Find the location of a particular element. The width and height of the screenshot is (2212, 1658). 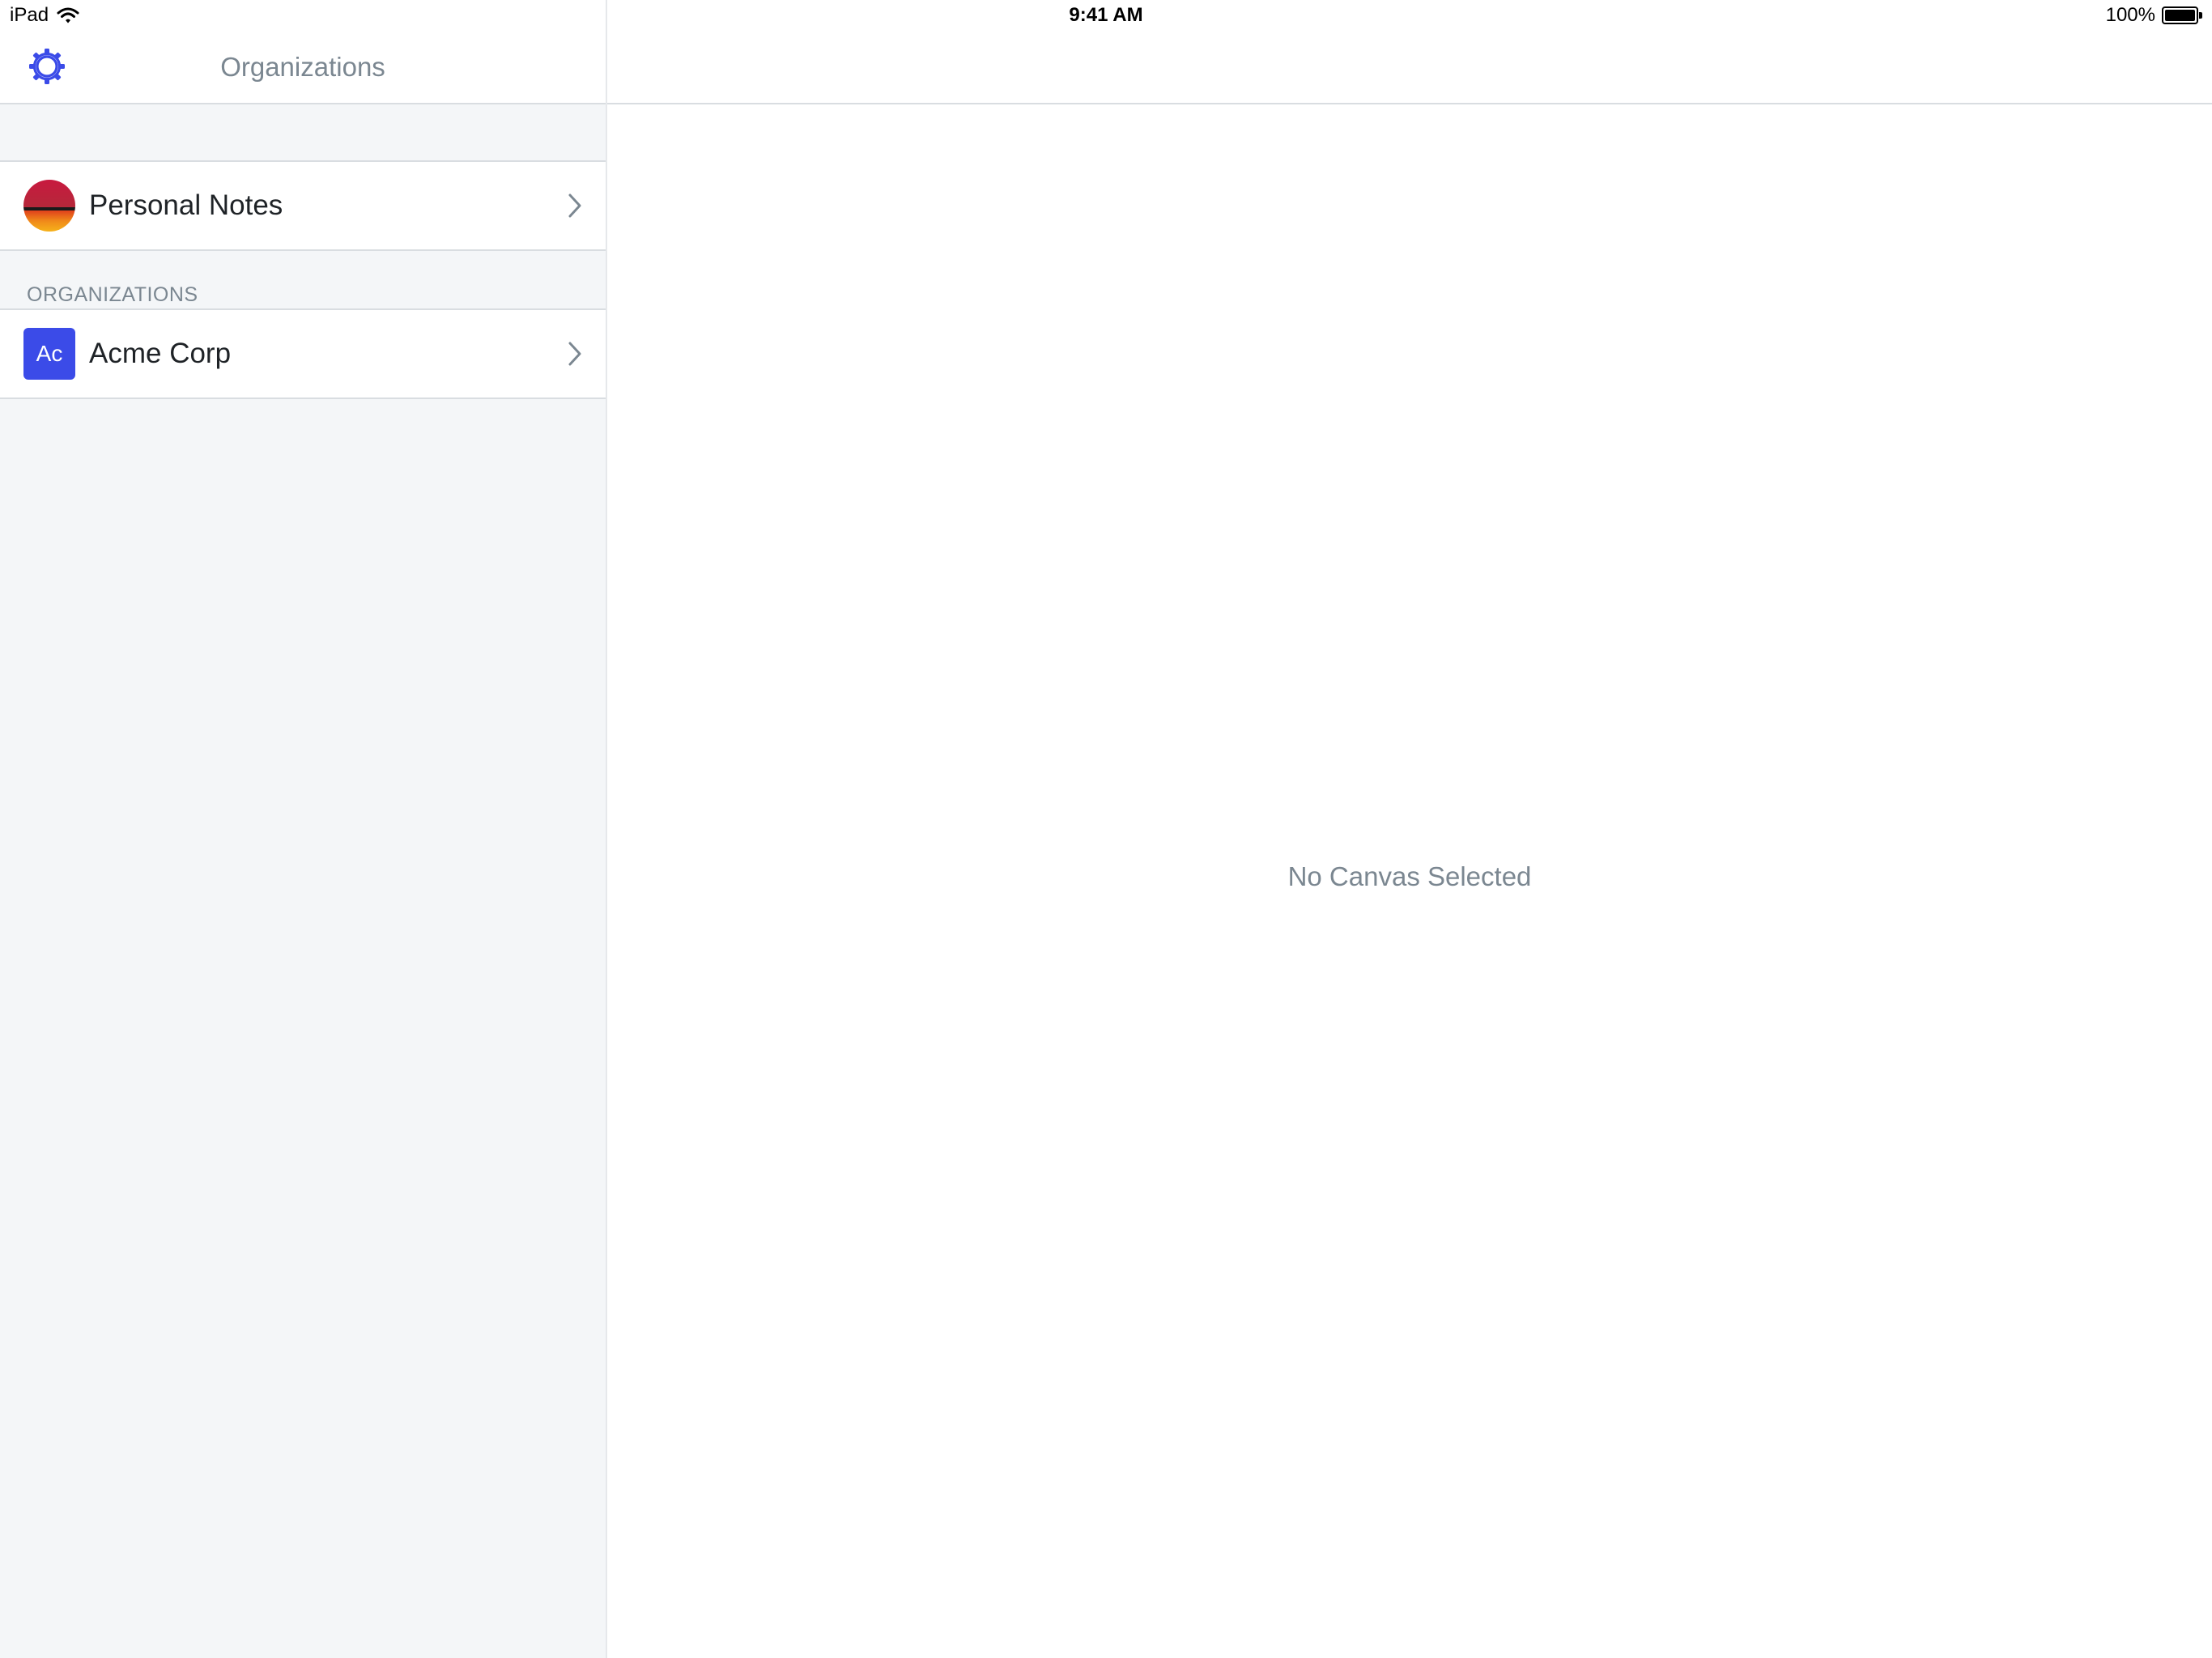

organizations-section-header: ORGANIZATIONS is located at coordinates (113, 294).